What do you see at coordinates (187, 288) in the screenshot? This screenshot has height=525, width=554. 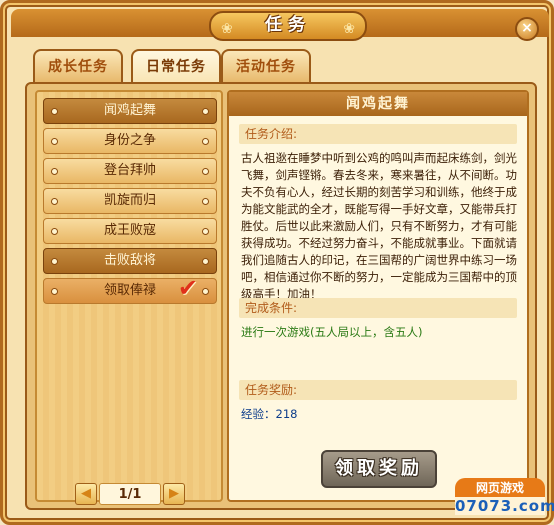 I see `checkmark-icon: ✔` at bounding box center [187, 288].